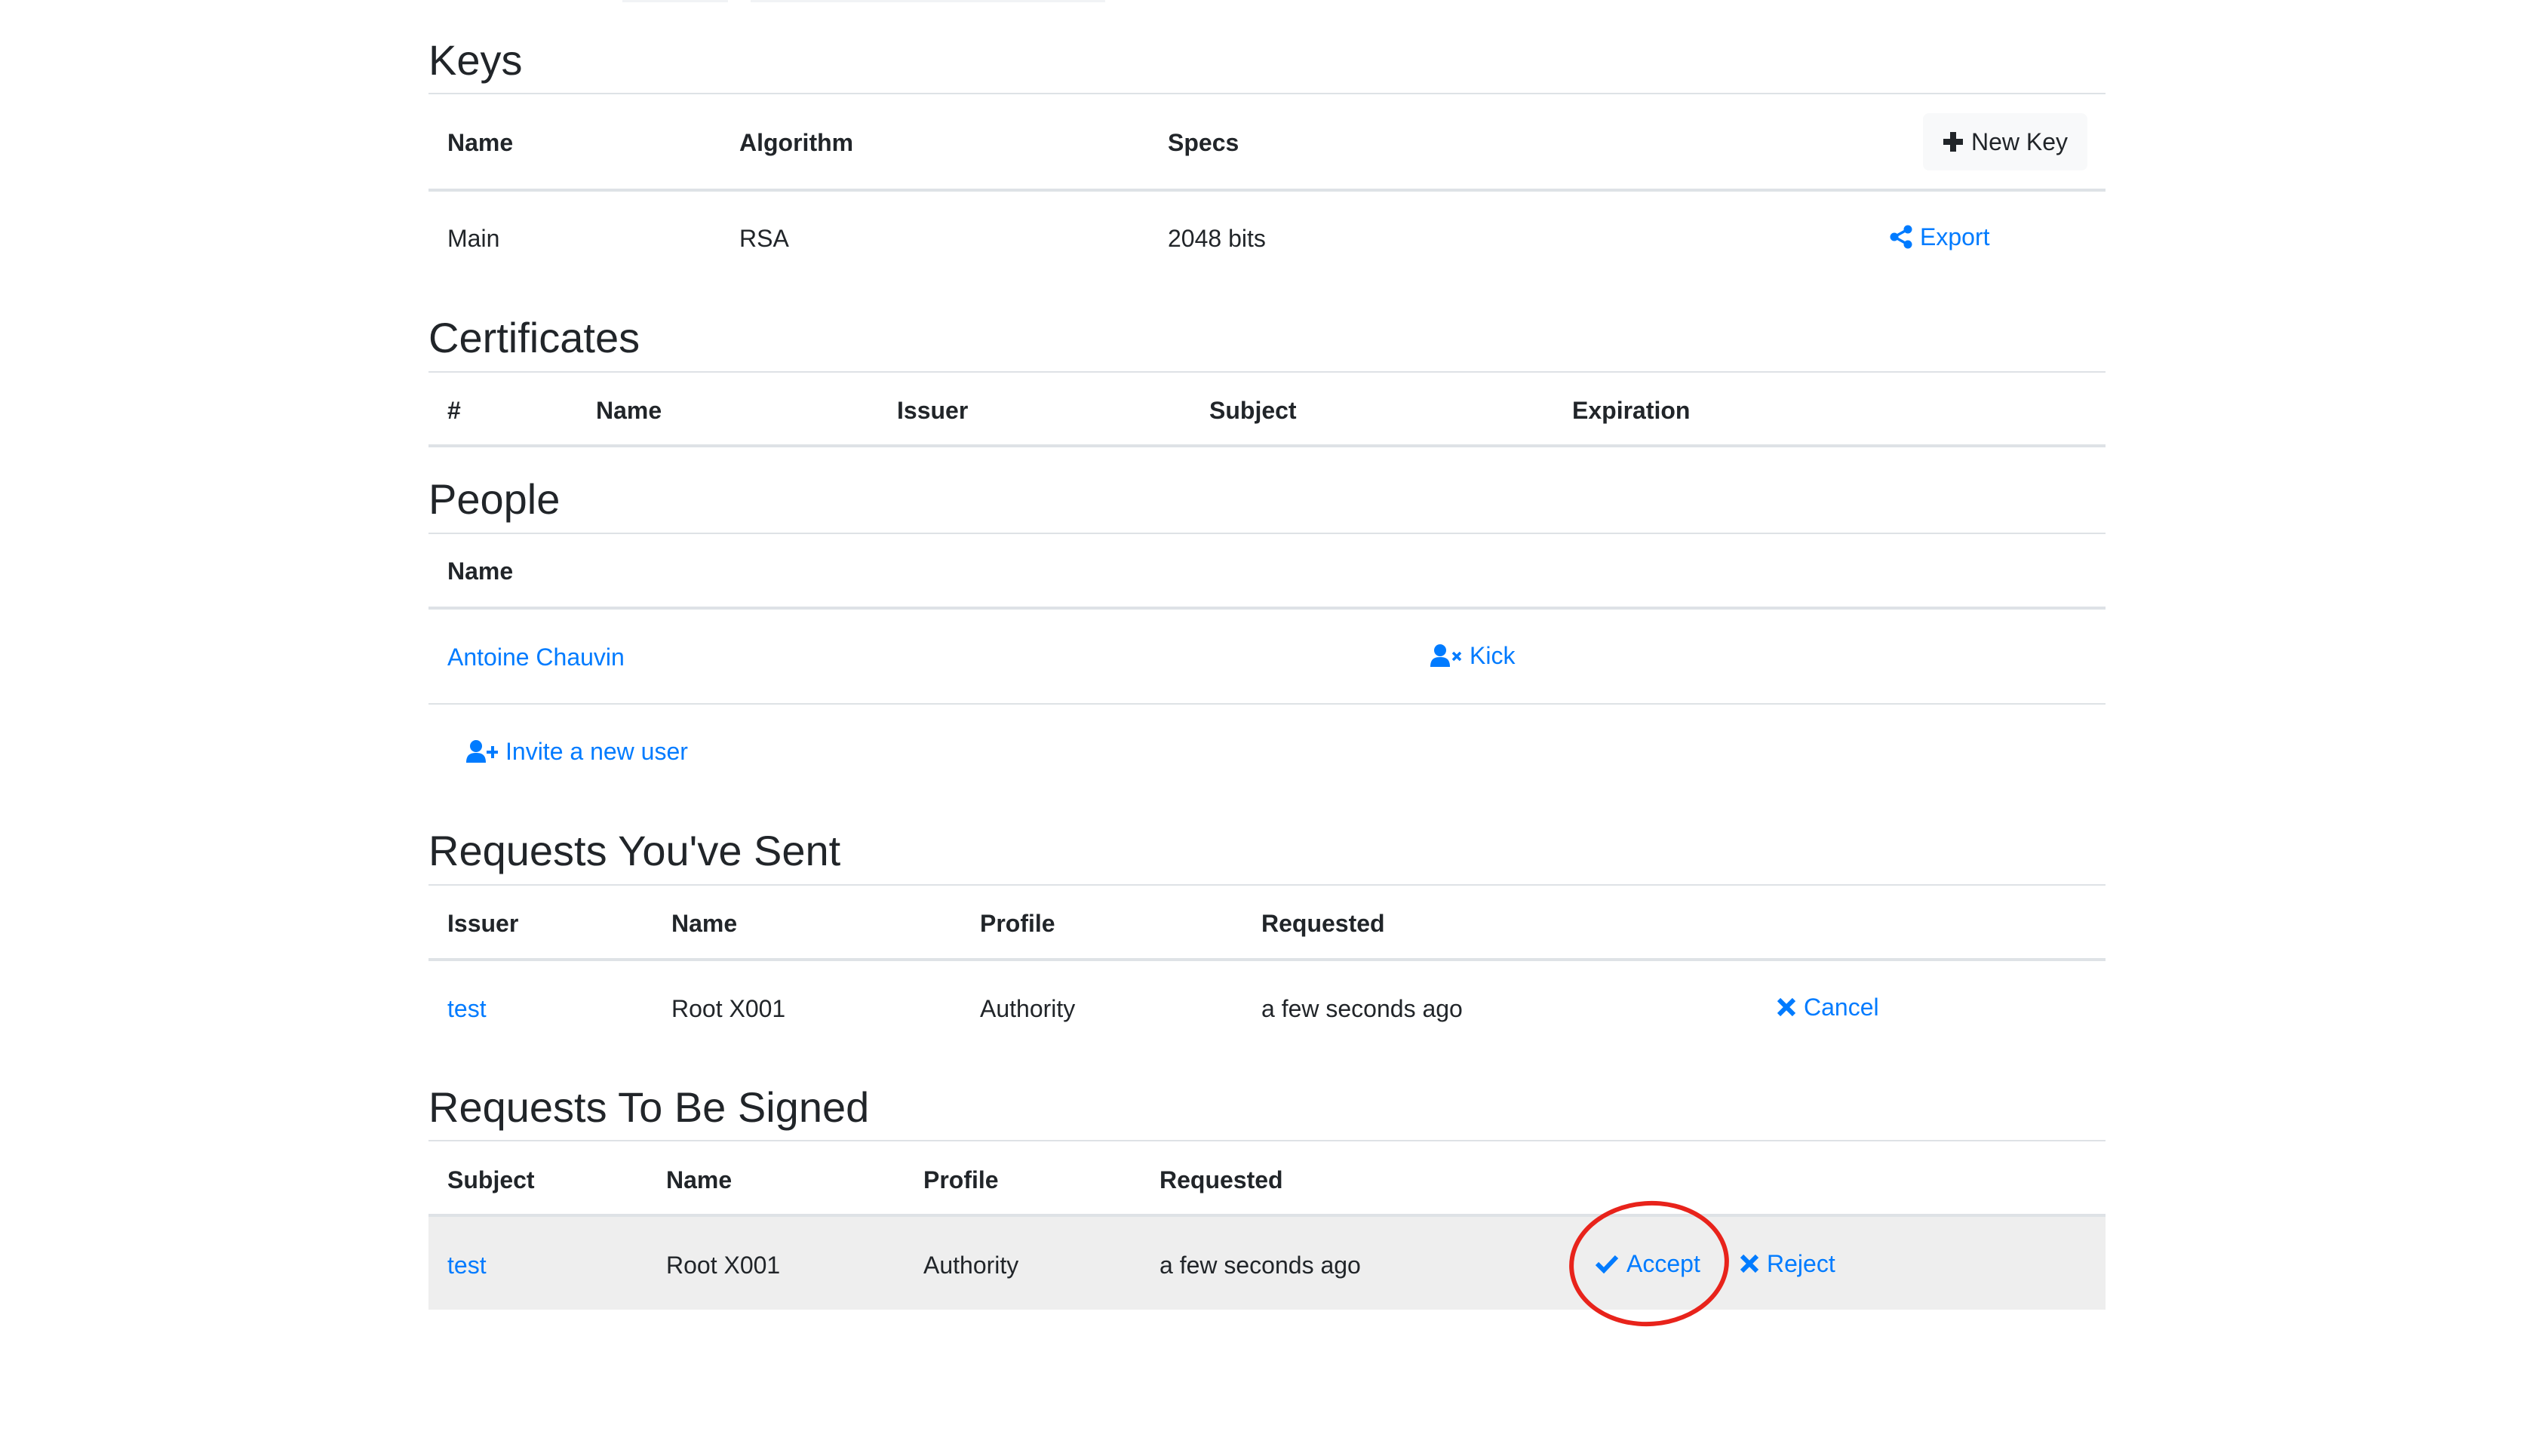 This screenshot has height=1456, width=2534. What do you see at coordinates (1028, 1008) in the screenshot?
I see `sent-row-profile: Authority` at bounding box center [1028, 1008].